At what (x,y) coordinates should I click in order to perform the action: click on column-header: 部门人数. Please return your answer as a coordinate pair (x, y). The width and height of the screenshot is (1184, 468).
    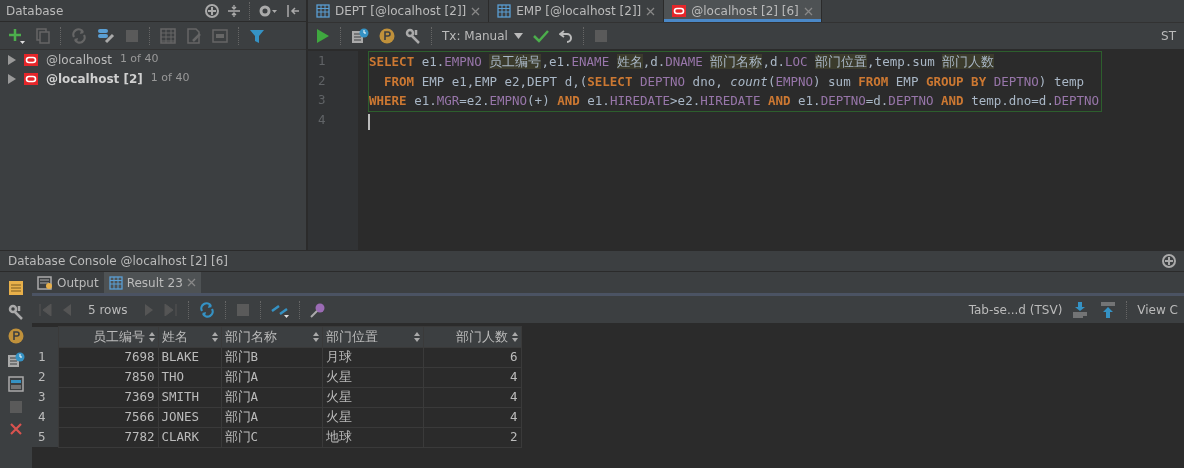
    Looking at the image, I should click on (472, 336).